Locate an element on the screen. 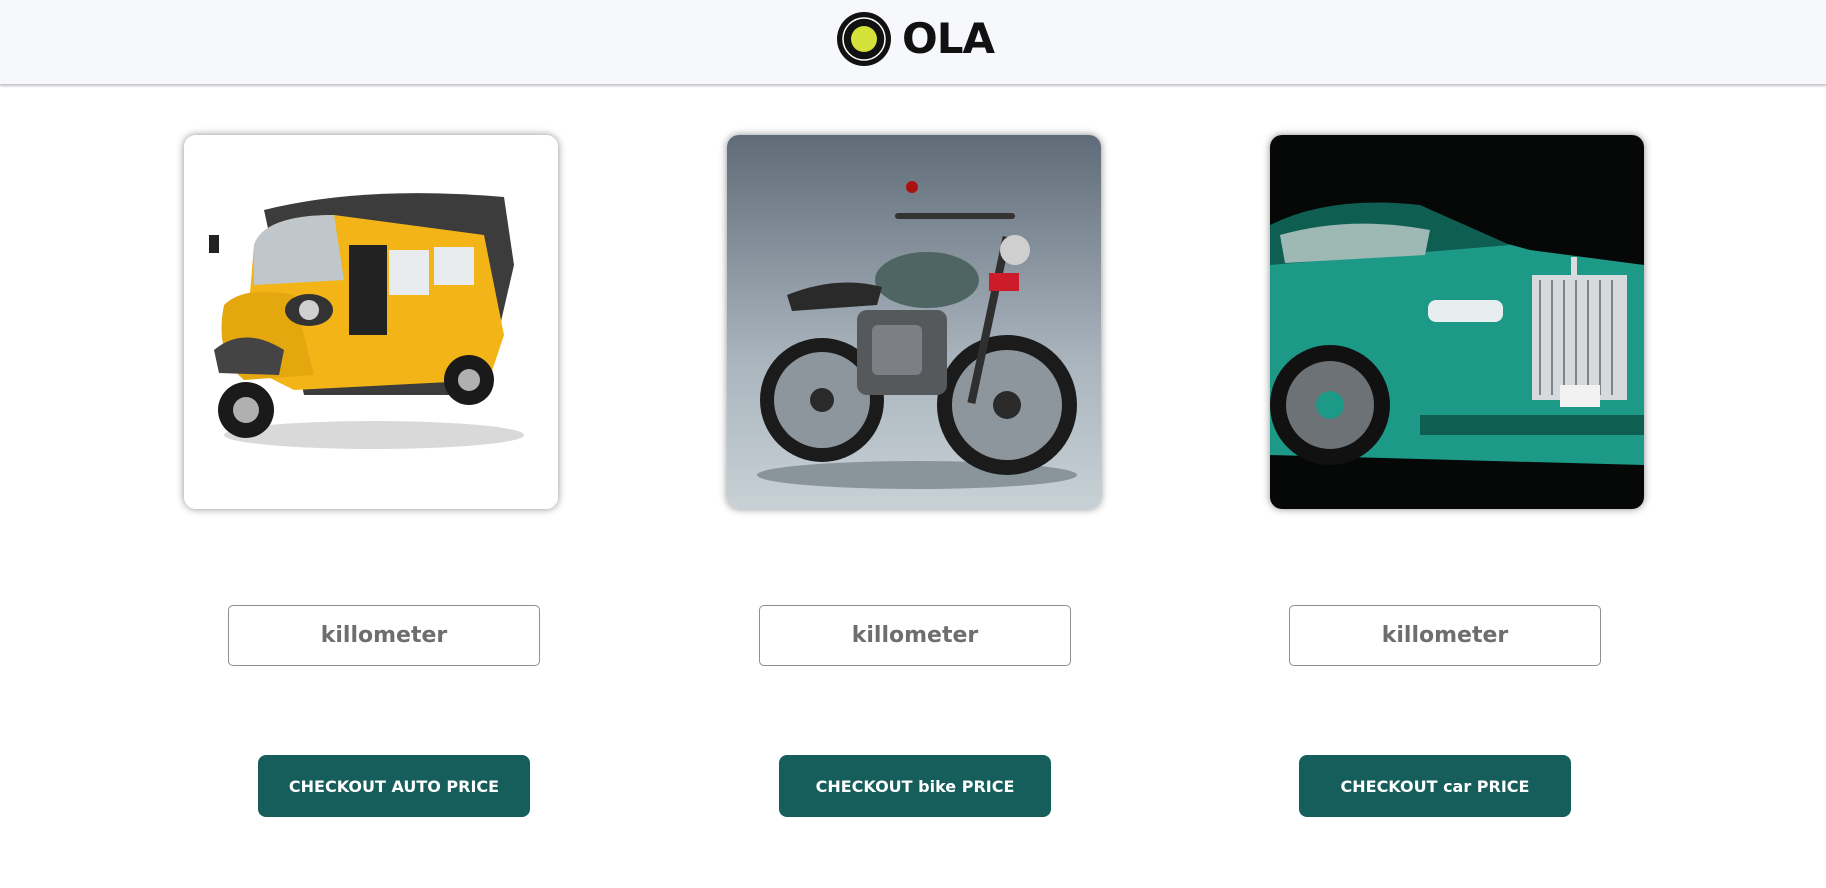 The width and height of the screenshot is (1826, 888). top-navbar: OLA is located at coordinates (913, 42).